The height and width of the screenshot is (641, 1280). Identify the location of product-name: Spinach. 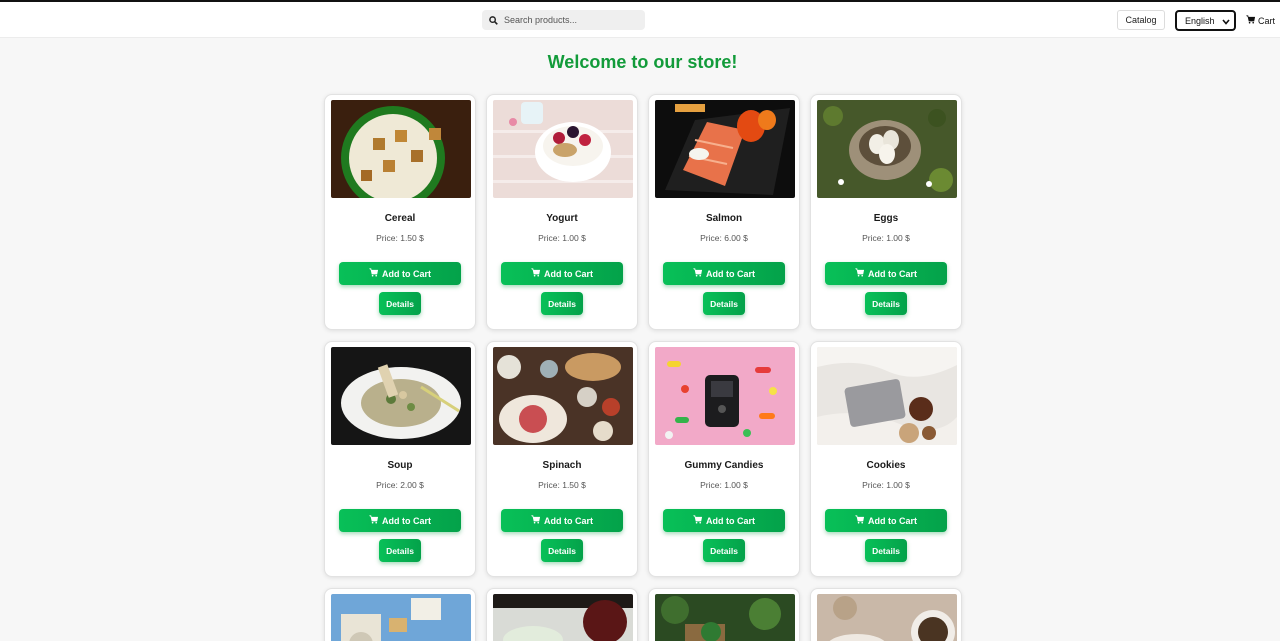
(562, 465).